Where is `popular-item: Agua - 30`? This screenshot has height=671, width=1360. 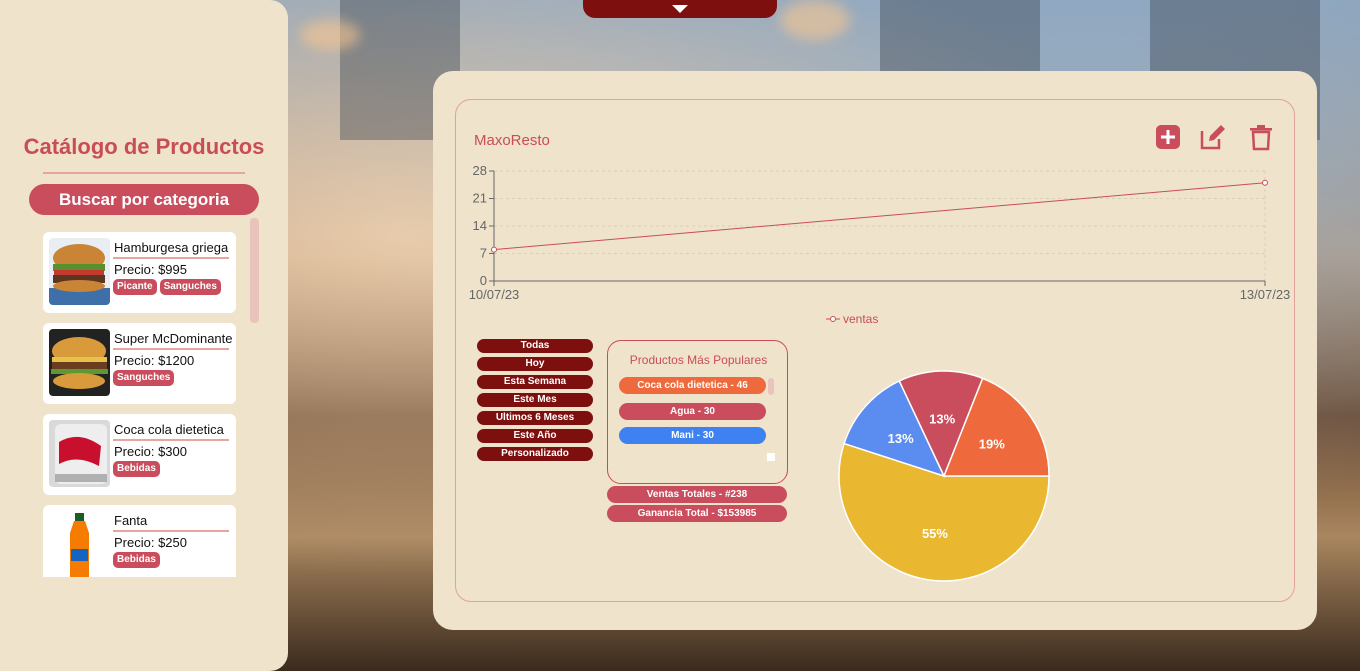 popular-item: Agua - 30 is located at coordinates (692, 411).